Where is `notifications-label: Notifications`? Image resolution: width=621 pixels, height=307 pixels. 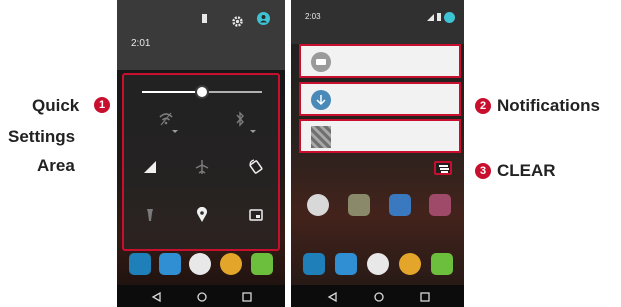
notifications-label: Notifications is located at coordinates (548, 105).